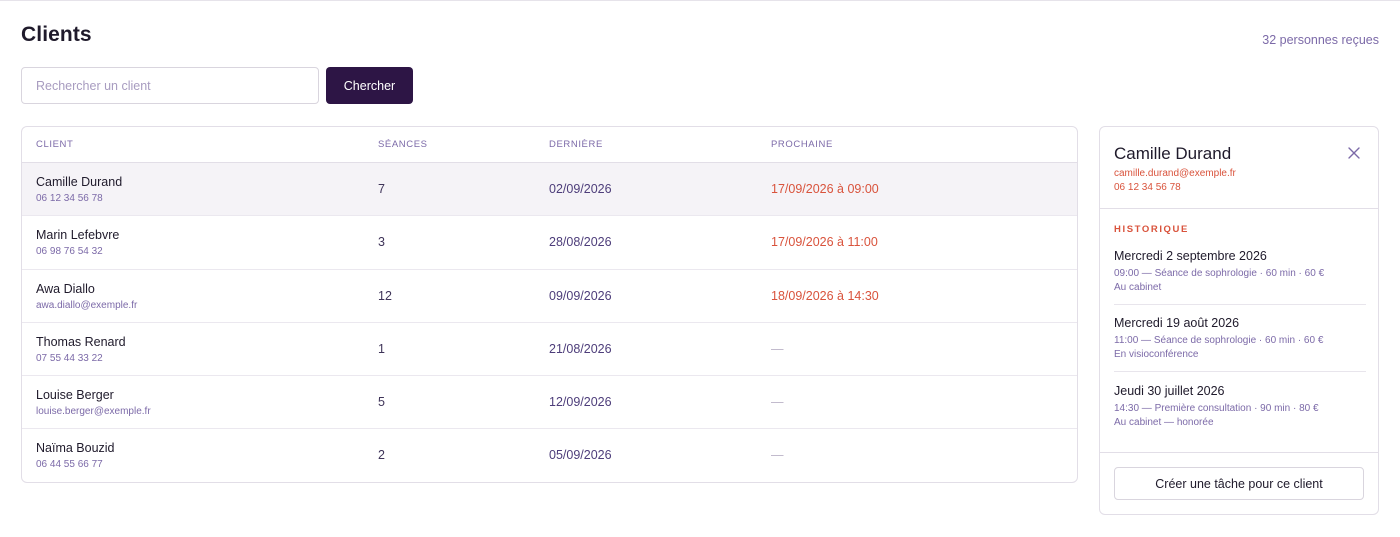 This screenshot has height=537, width=1400. I want to click on people-count: 32 personnes reçues, so click(1320, 40).